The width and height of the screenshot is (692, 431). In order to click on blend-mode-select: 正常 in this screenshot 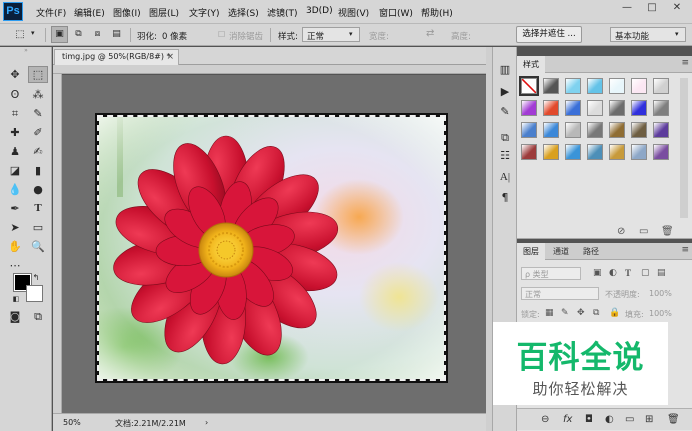, I will do `click(560, 293)`.